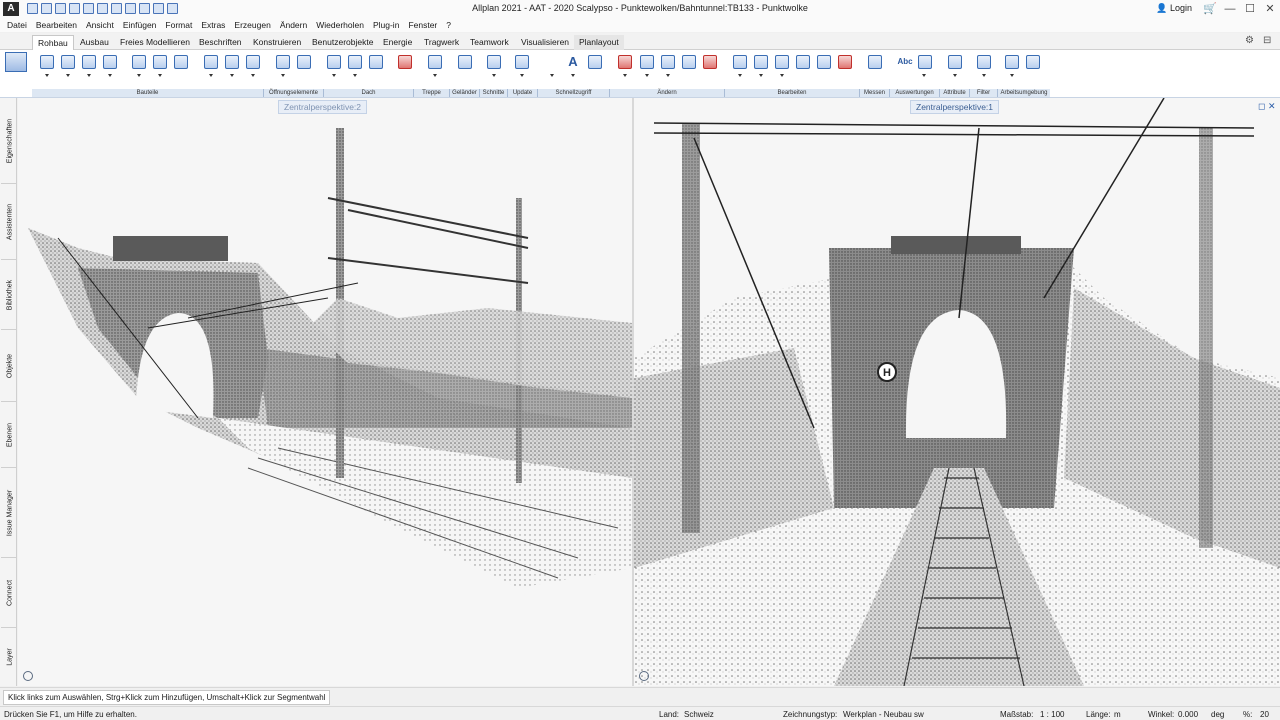 This screenshot has width=1280, height=720. I want to click on copy-icon, so click(144, 8).